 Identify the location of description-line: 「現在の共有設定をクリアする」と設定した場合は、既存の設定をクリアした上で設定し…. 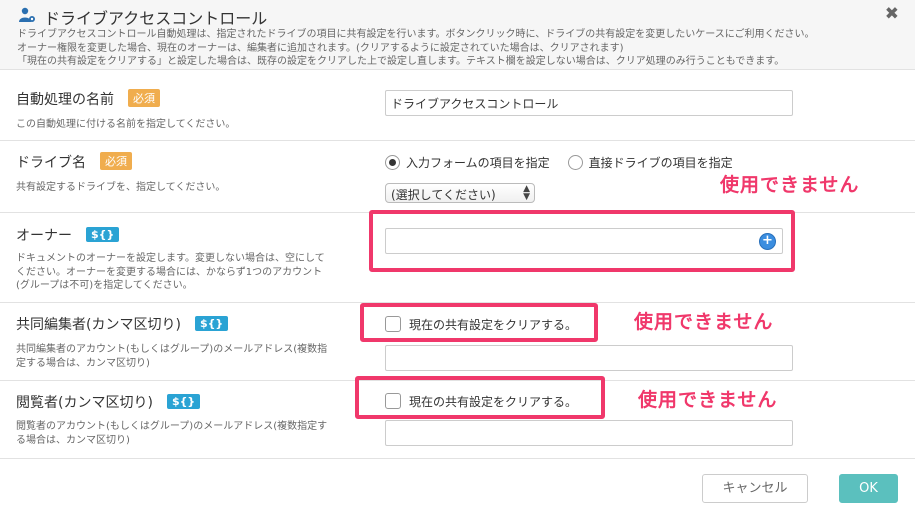
(401, 61).